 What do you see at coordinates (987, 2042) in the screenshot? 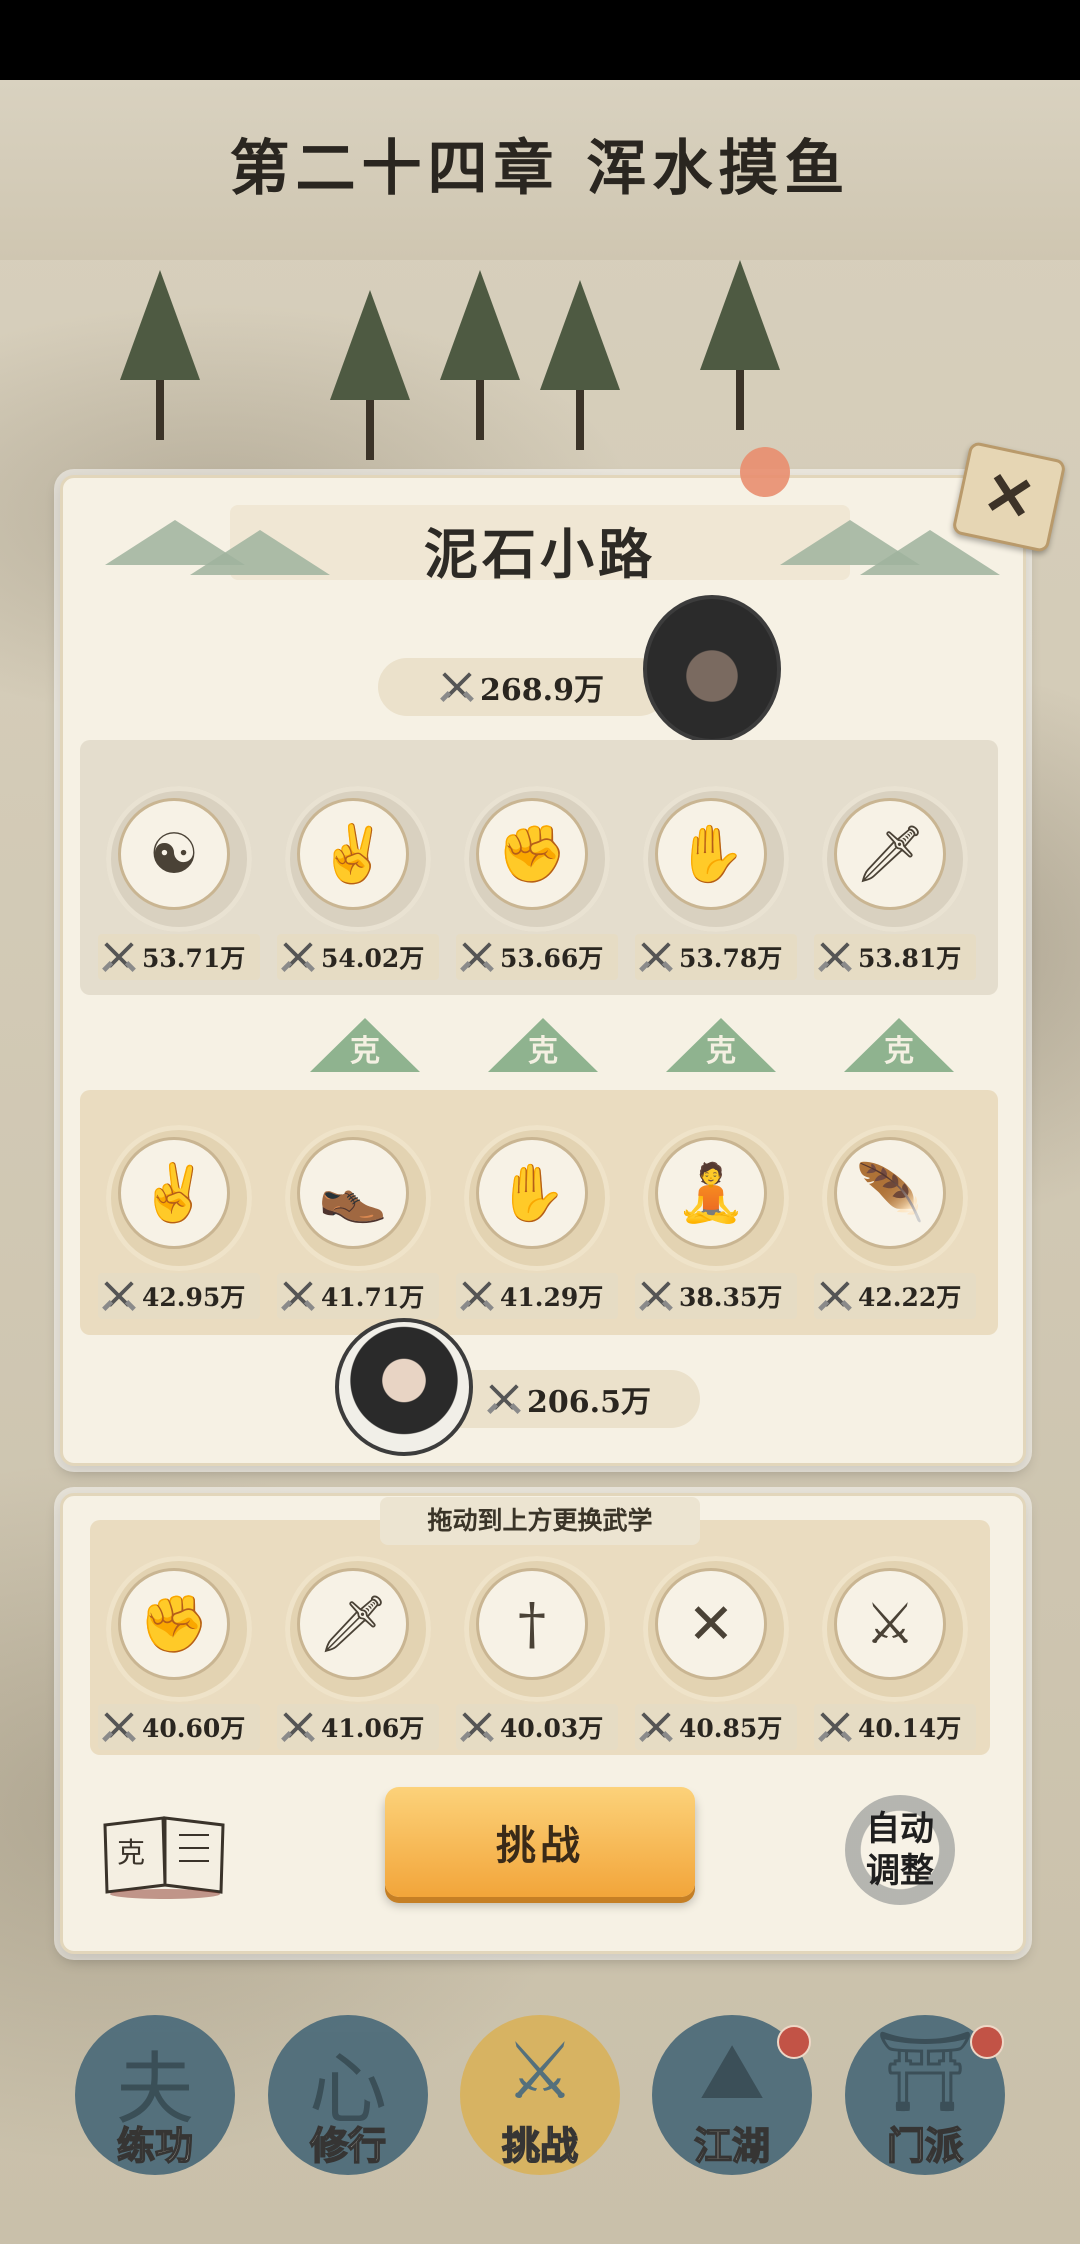
I see `notification-badge` at bounding box center [987, 2042].